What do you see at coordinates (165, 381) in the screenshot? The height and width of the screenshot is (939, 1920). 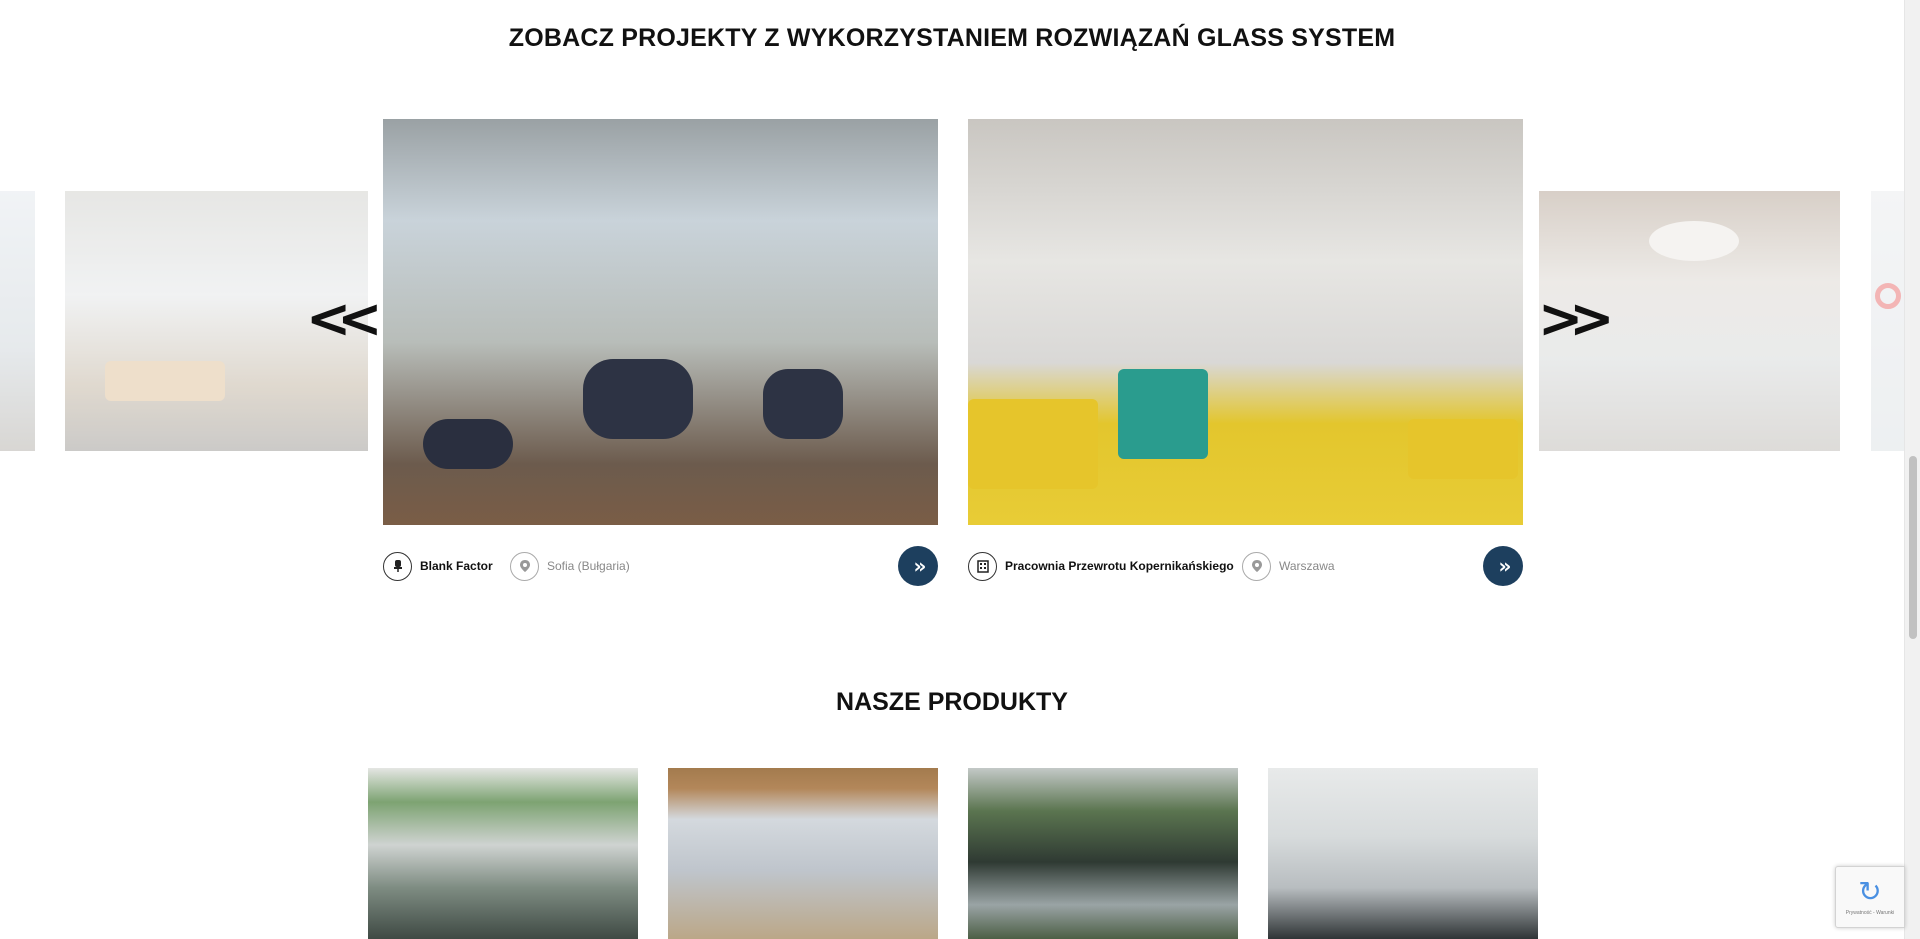 I see `desk-shape` at bounding box center [165, 381].